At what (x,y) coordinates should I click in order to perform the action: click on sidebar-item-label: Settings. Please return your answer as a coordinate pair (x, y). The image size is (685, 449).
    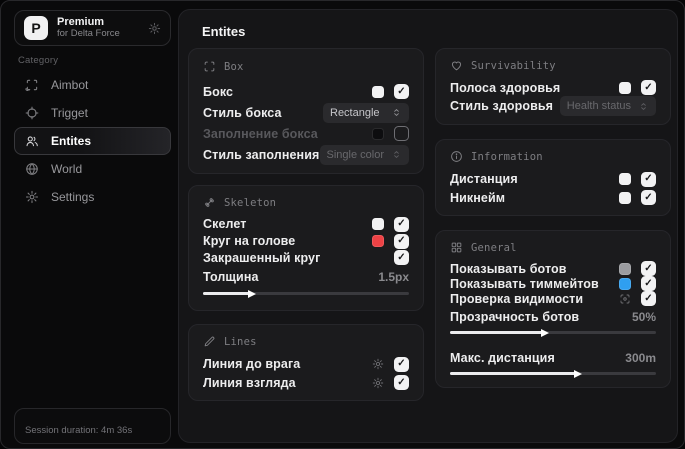
    Looking at the image, I should click on (73, 197).